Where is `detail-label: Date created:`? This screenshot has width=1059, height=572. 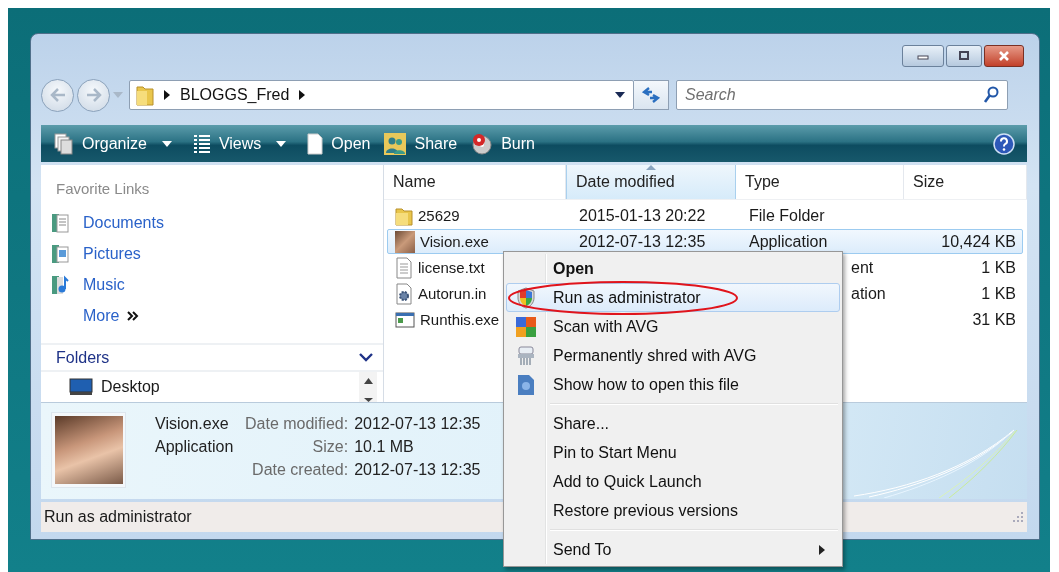 detail-label: Date created: is located at coordinates (300, 470).